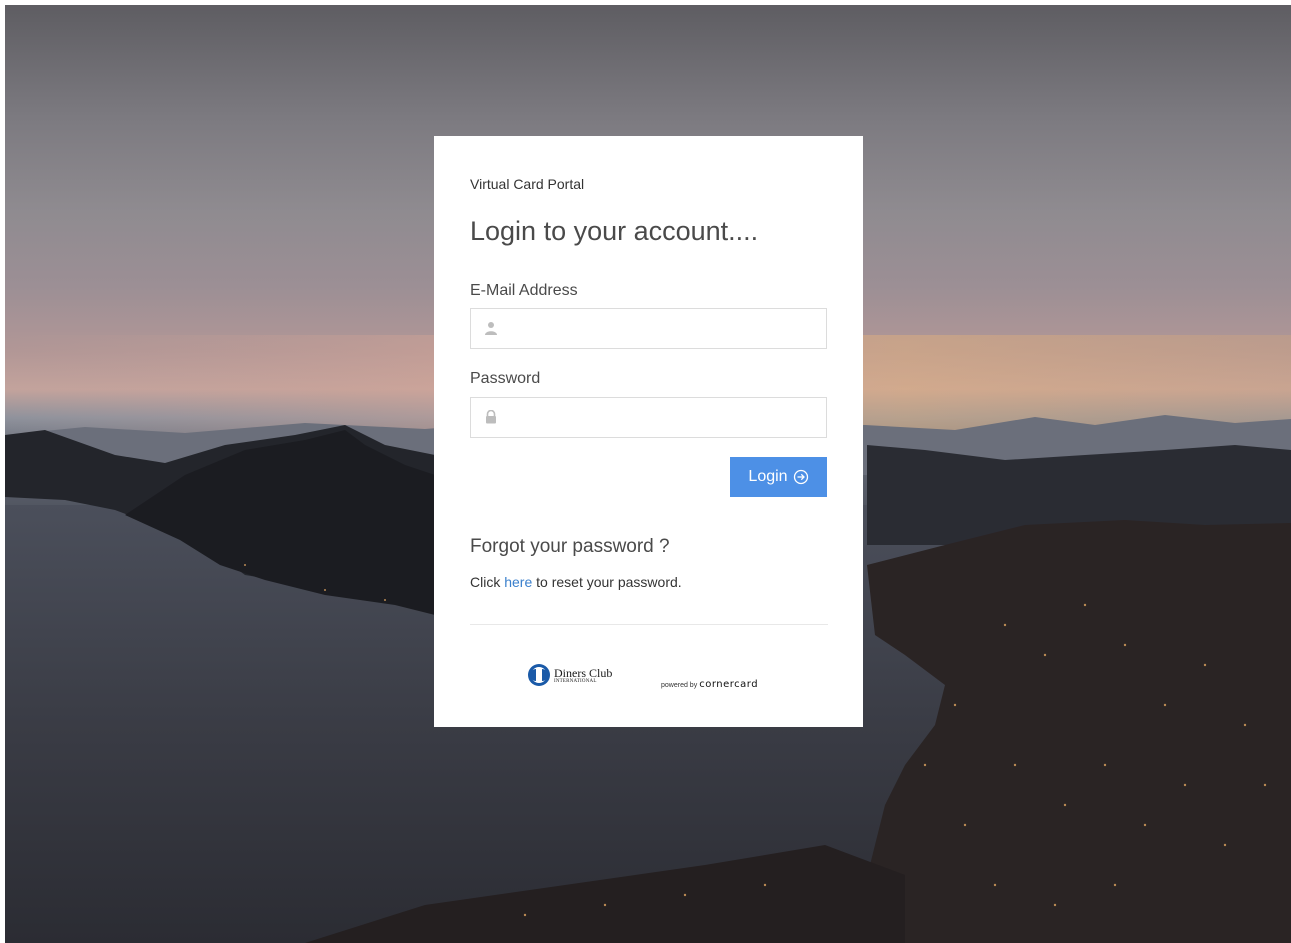 This screenshot has height=943, width=1291. What do you see at coordinates (524, 290) in the screenshot?
I see `email-label: E-Mail Address` at bounding box center [524, 290].